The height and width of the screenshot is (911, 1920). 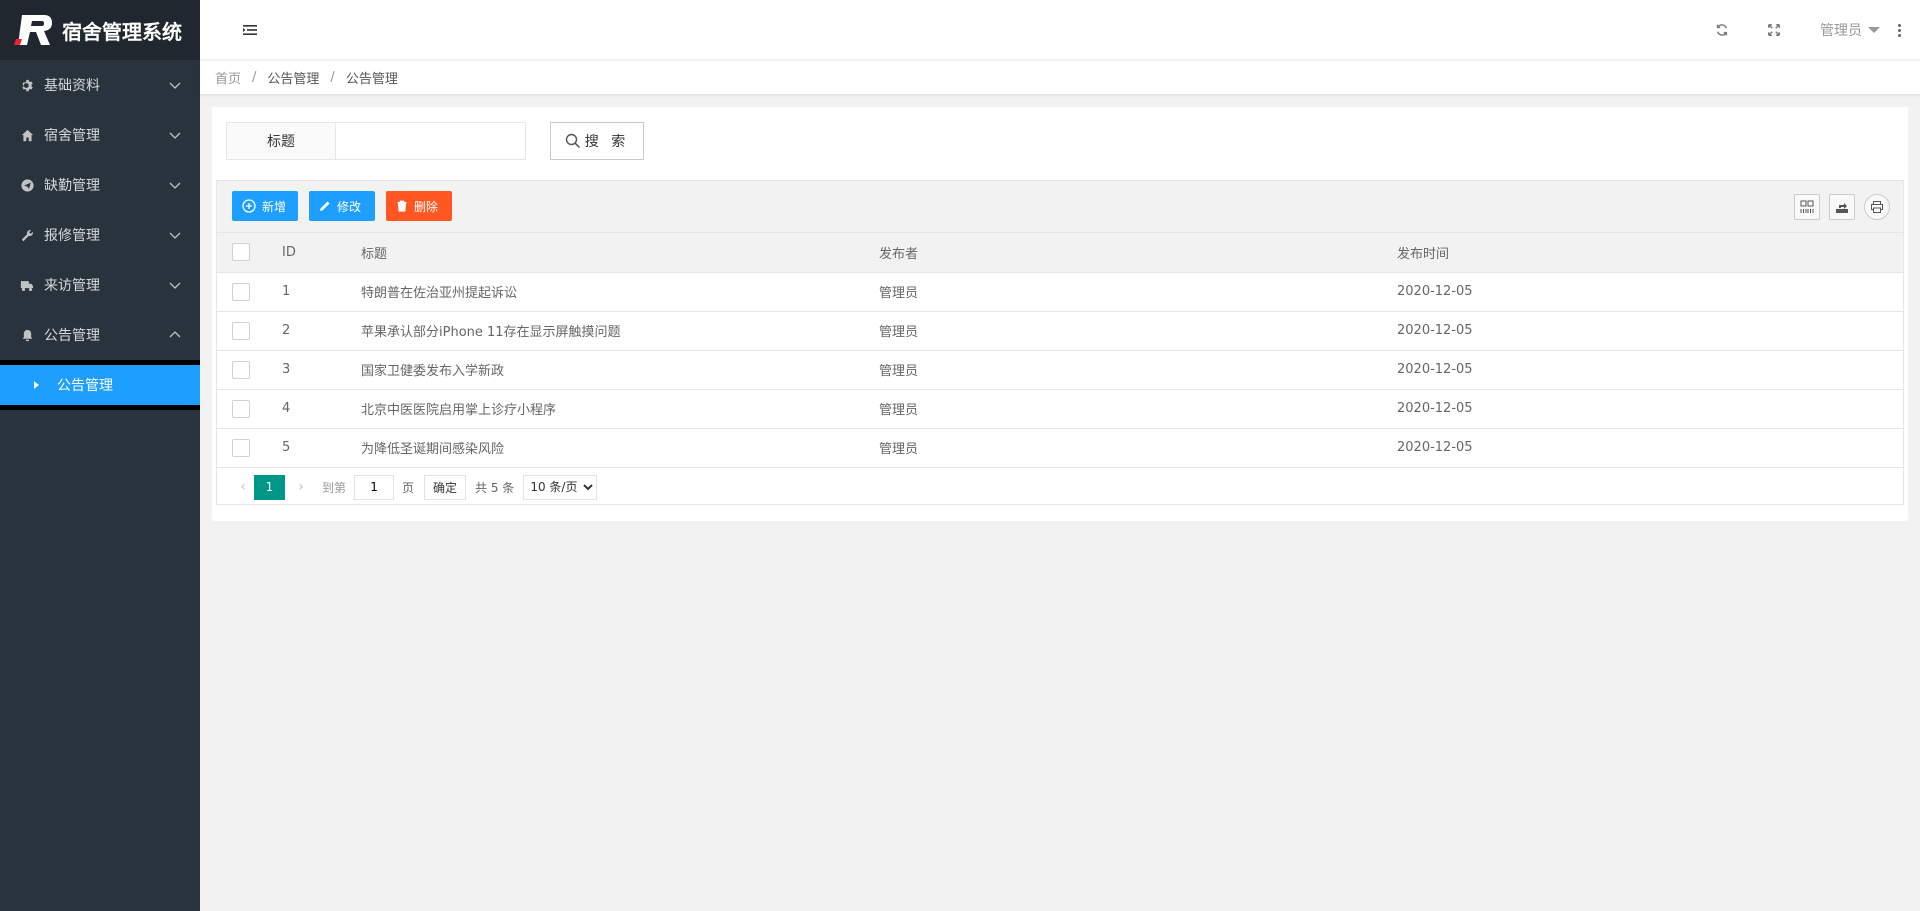 I want to click on cell-id: 4, so click(x=309, y=409).